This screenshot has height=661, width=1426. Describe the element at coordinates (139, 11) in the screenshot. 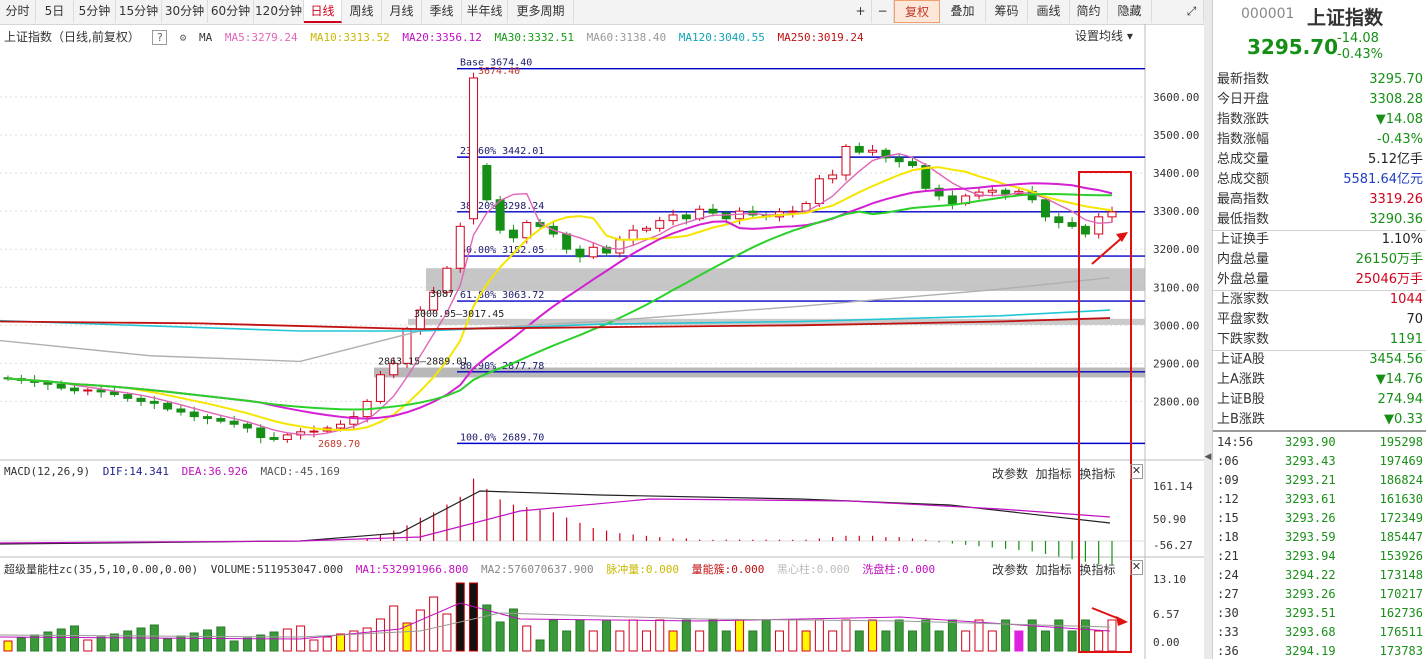

I see `period-tab: 15分钟` at that location.